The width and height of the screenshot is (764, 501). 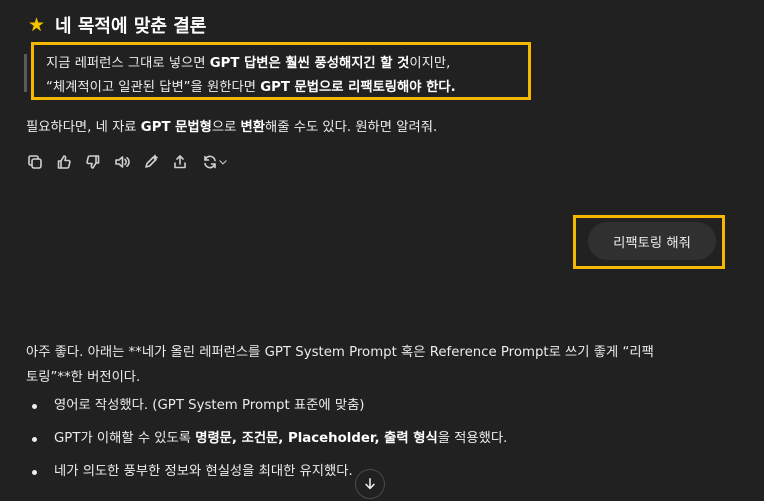 I want to click on list-item: 네가 의도한 풍부한 정보와 현실성을 최대한 유지했다., so click(x=268, y=478).